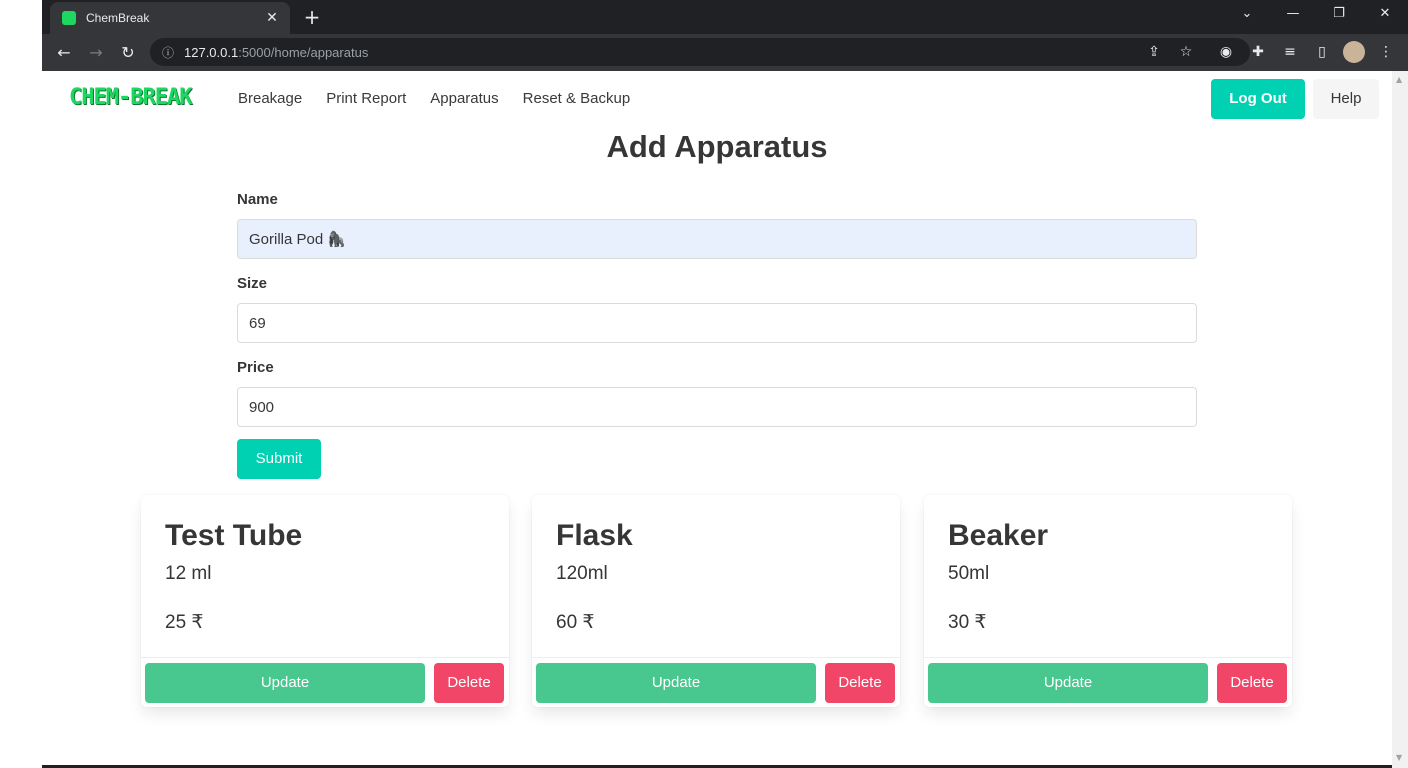  What do you see at coordinates (1186, 52) in the screenshot?
I see `bookmark-star-icon: ☆` at bounding box center [1186, 52].